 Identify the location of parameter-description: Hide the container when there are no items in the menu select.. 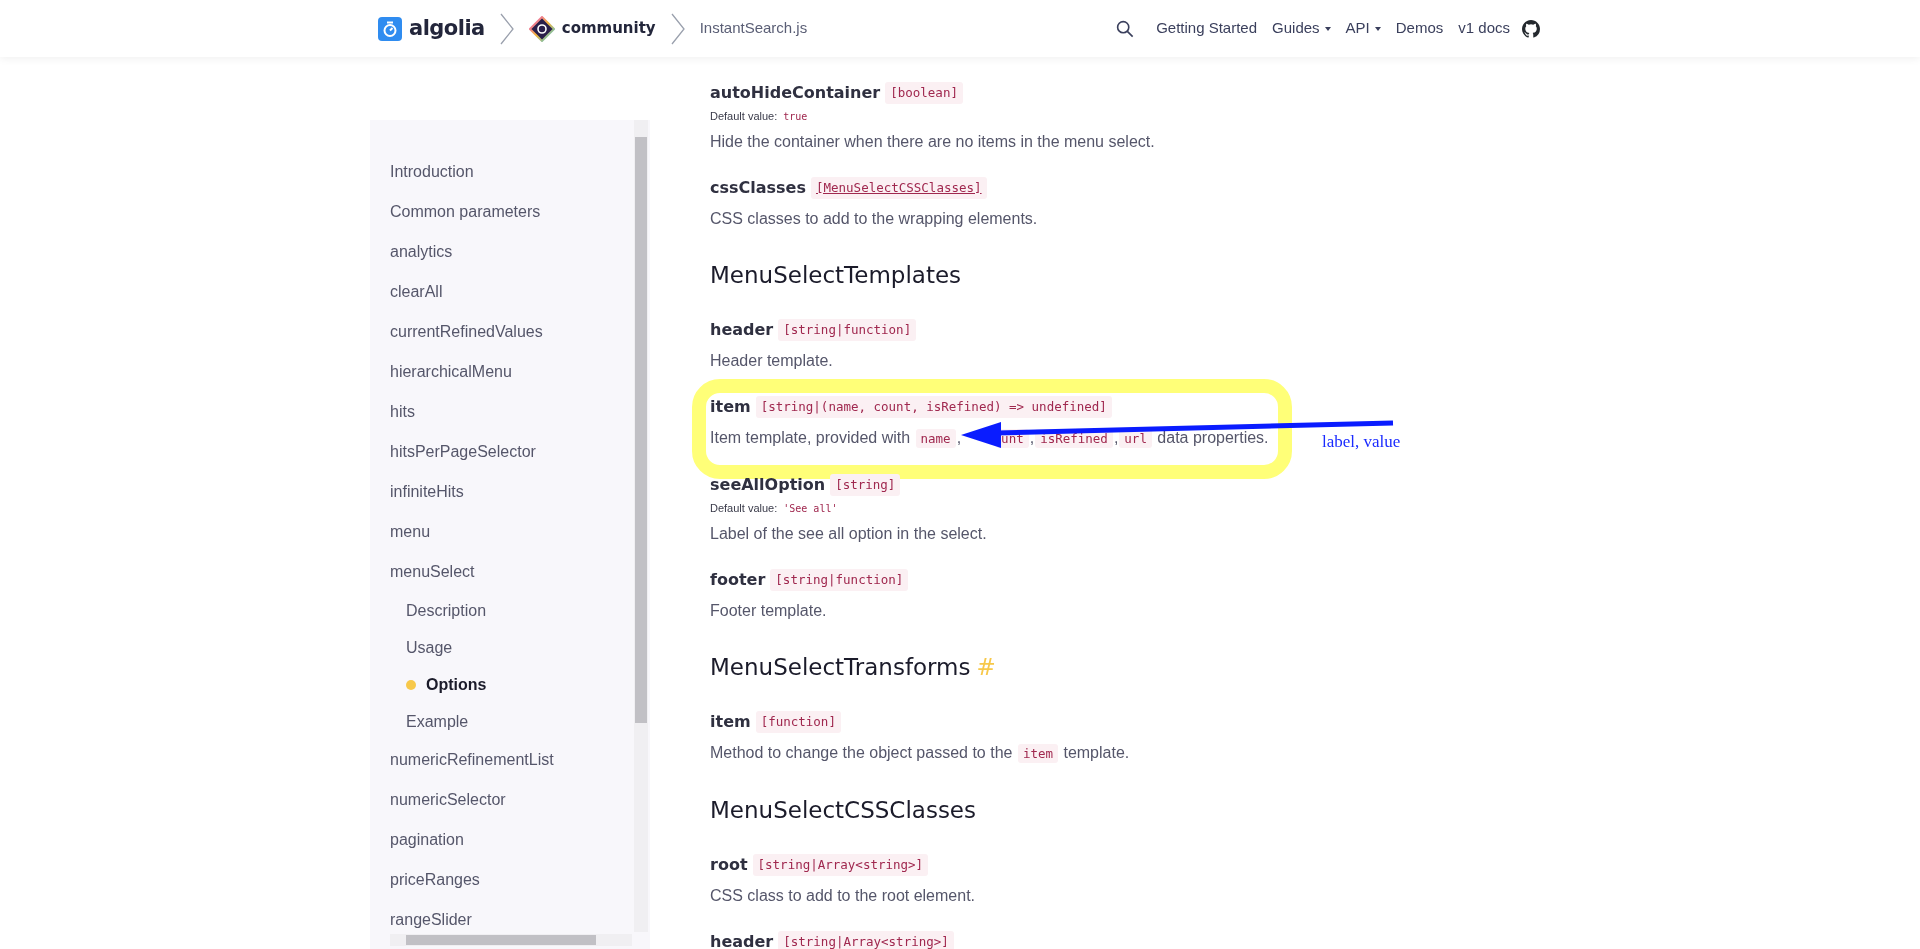
(933, 142).